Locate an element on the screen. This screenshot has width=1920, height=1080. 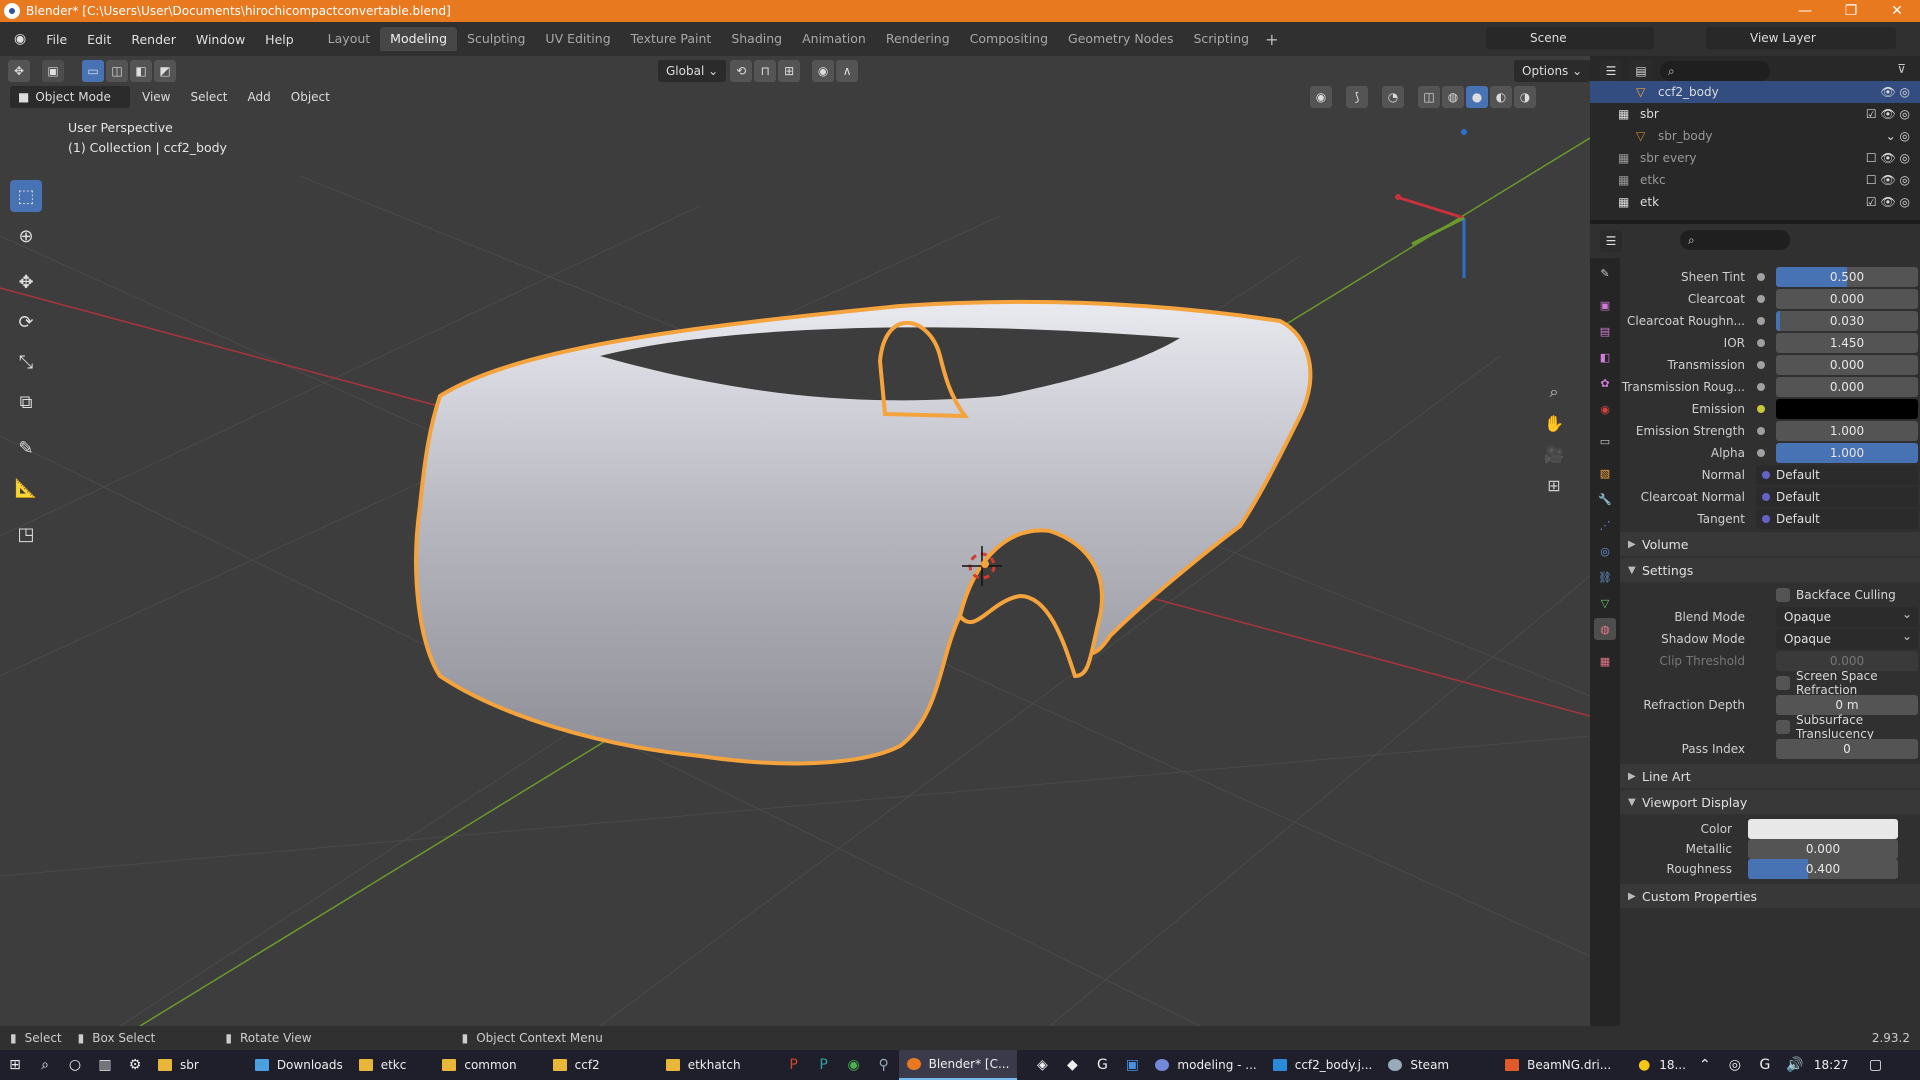
metallic-slider: 0.000 is located at coordinates (1823, 849).